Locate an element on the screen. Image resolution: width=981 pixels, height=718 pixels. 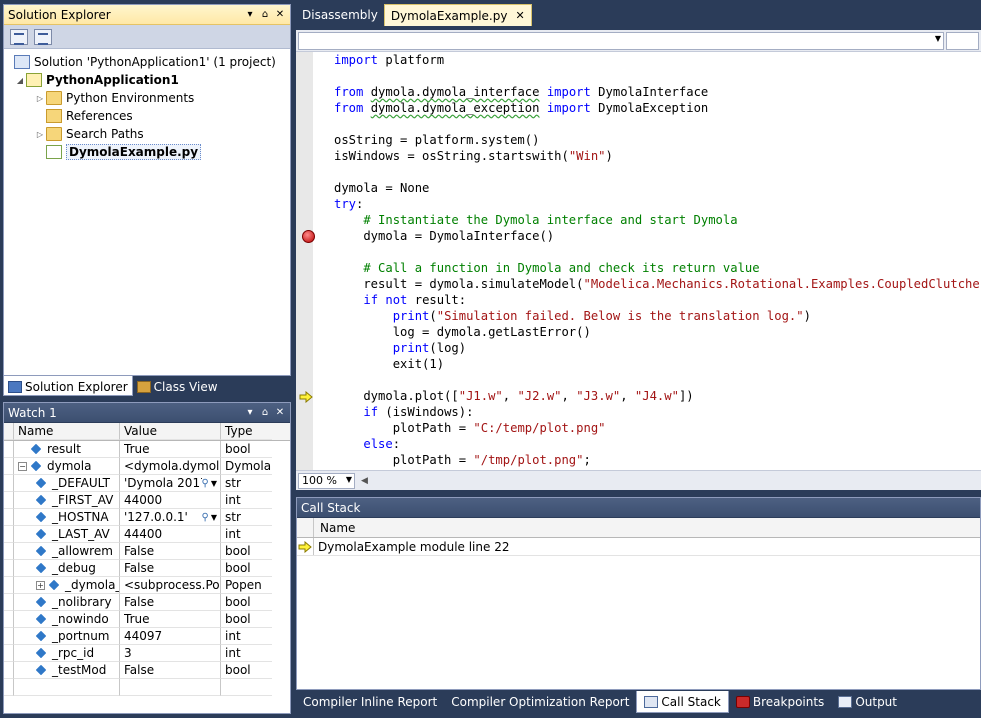
show-all-files-icon is located at coordinates (43, 36).